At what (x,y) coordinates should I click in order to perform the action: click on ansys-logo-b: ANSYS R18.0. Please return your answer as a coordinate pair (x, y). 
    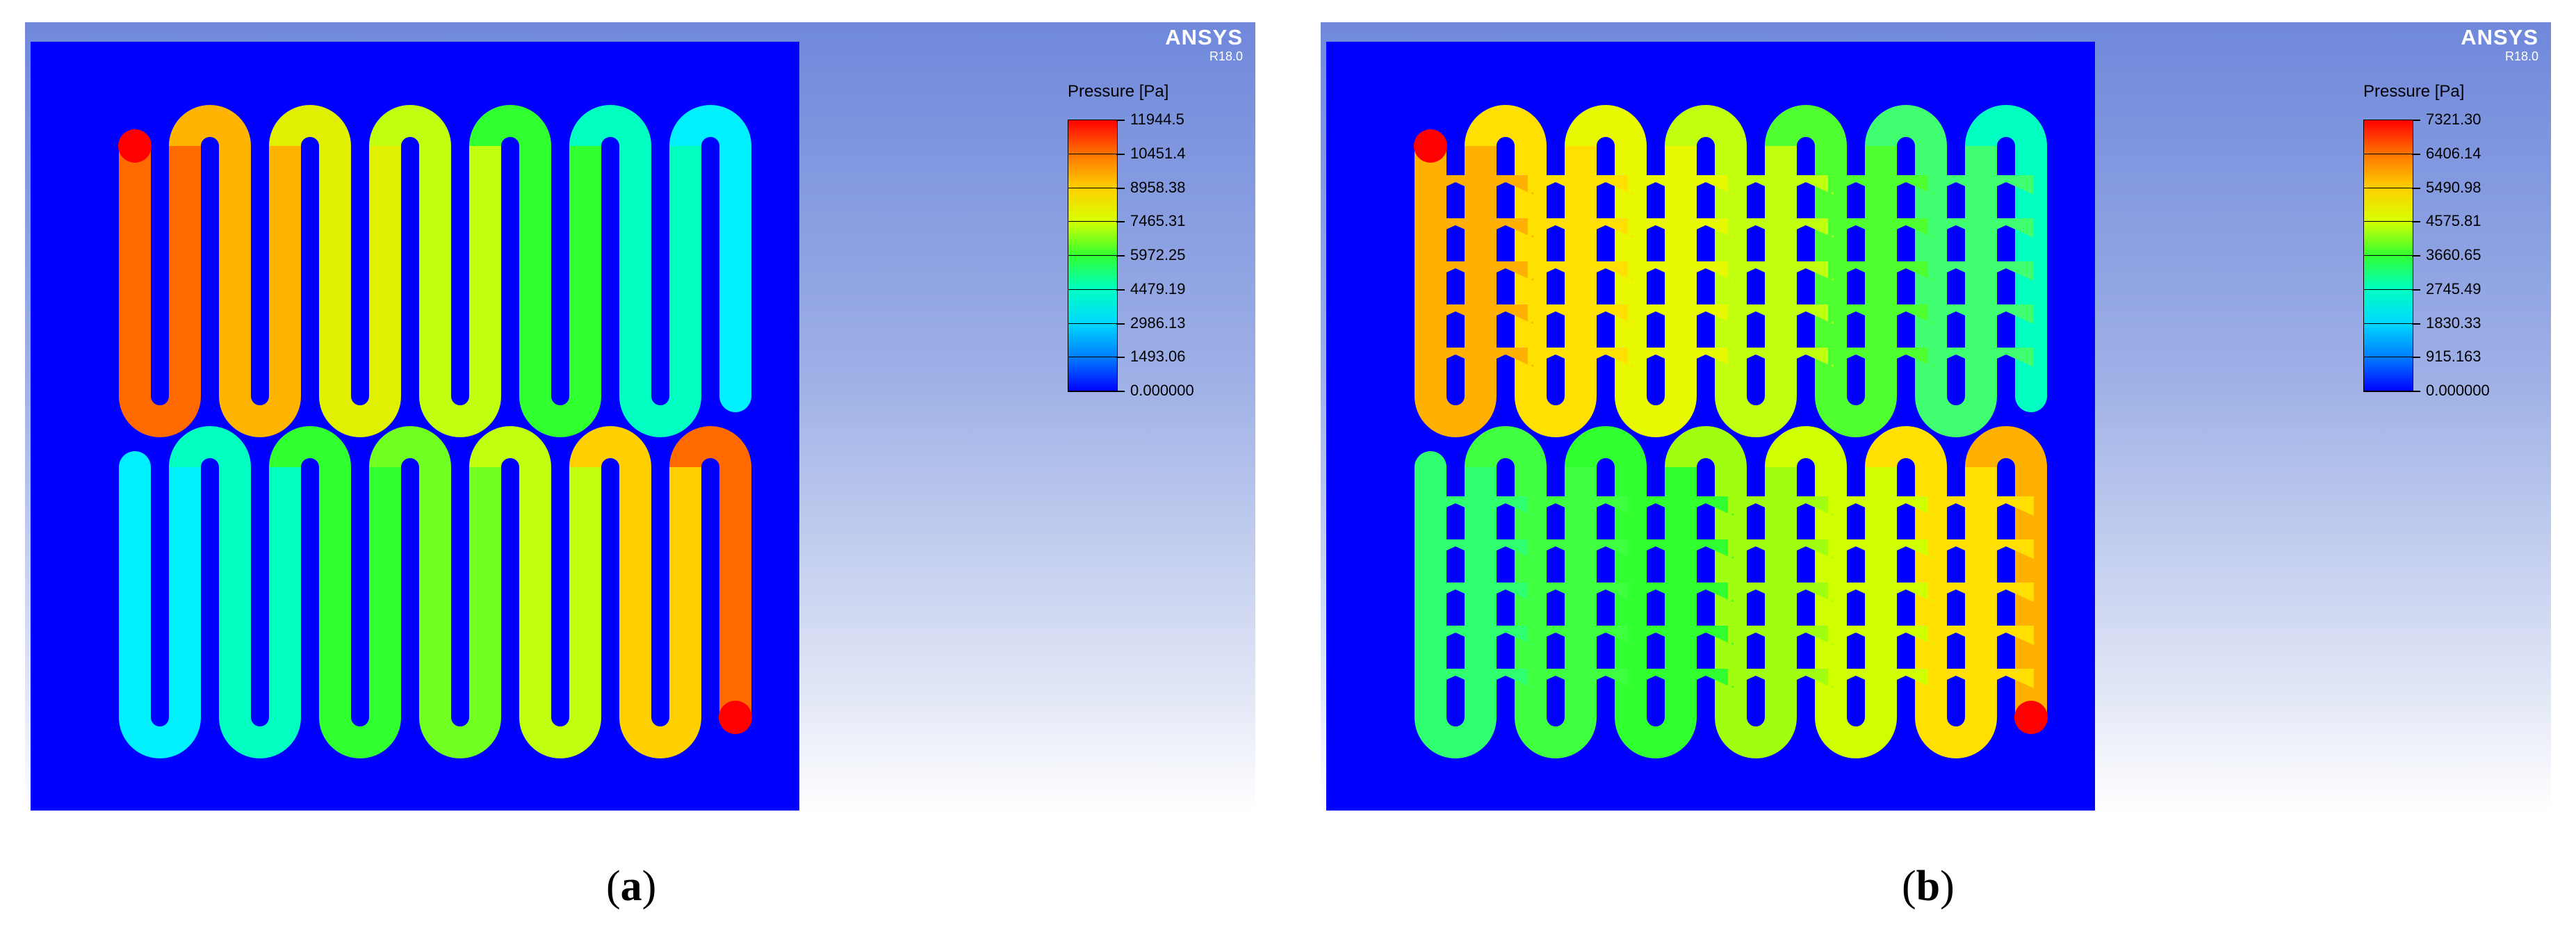
    Looking at the image, I should click on (2499, 44).